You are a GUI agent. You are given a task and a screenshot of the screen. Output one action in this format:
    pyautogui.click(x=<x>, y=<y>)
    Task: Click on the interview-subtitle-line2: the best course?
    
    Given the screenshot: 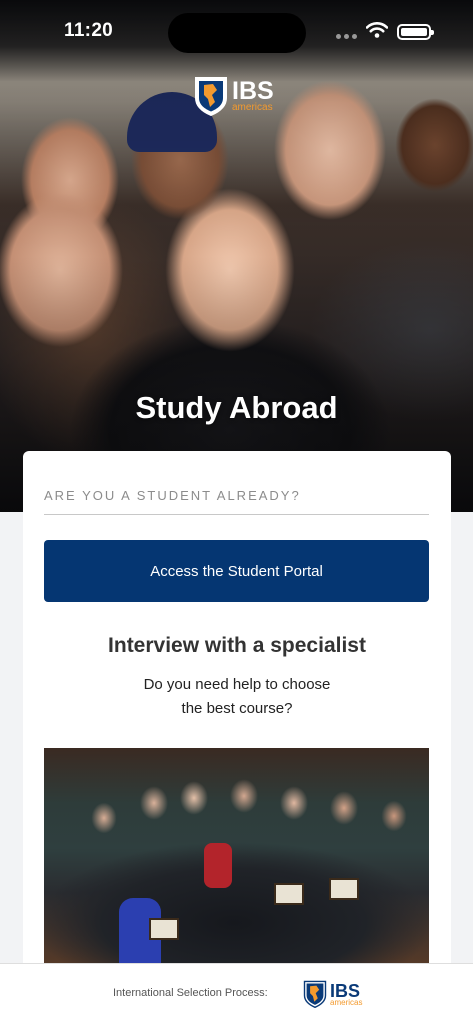 What is the action you would take?
    pyautogui.click(x=237, y=708)
    